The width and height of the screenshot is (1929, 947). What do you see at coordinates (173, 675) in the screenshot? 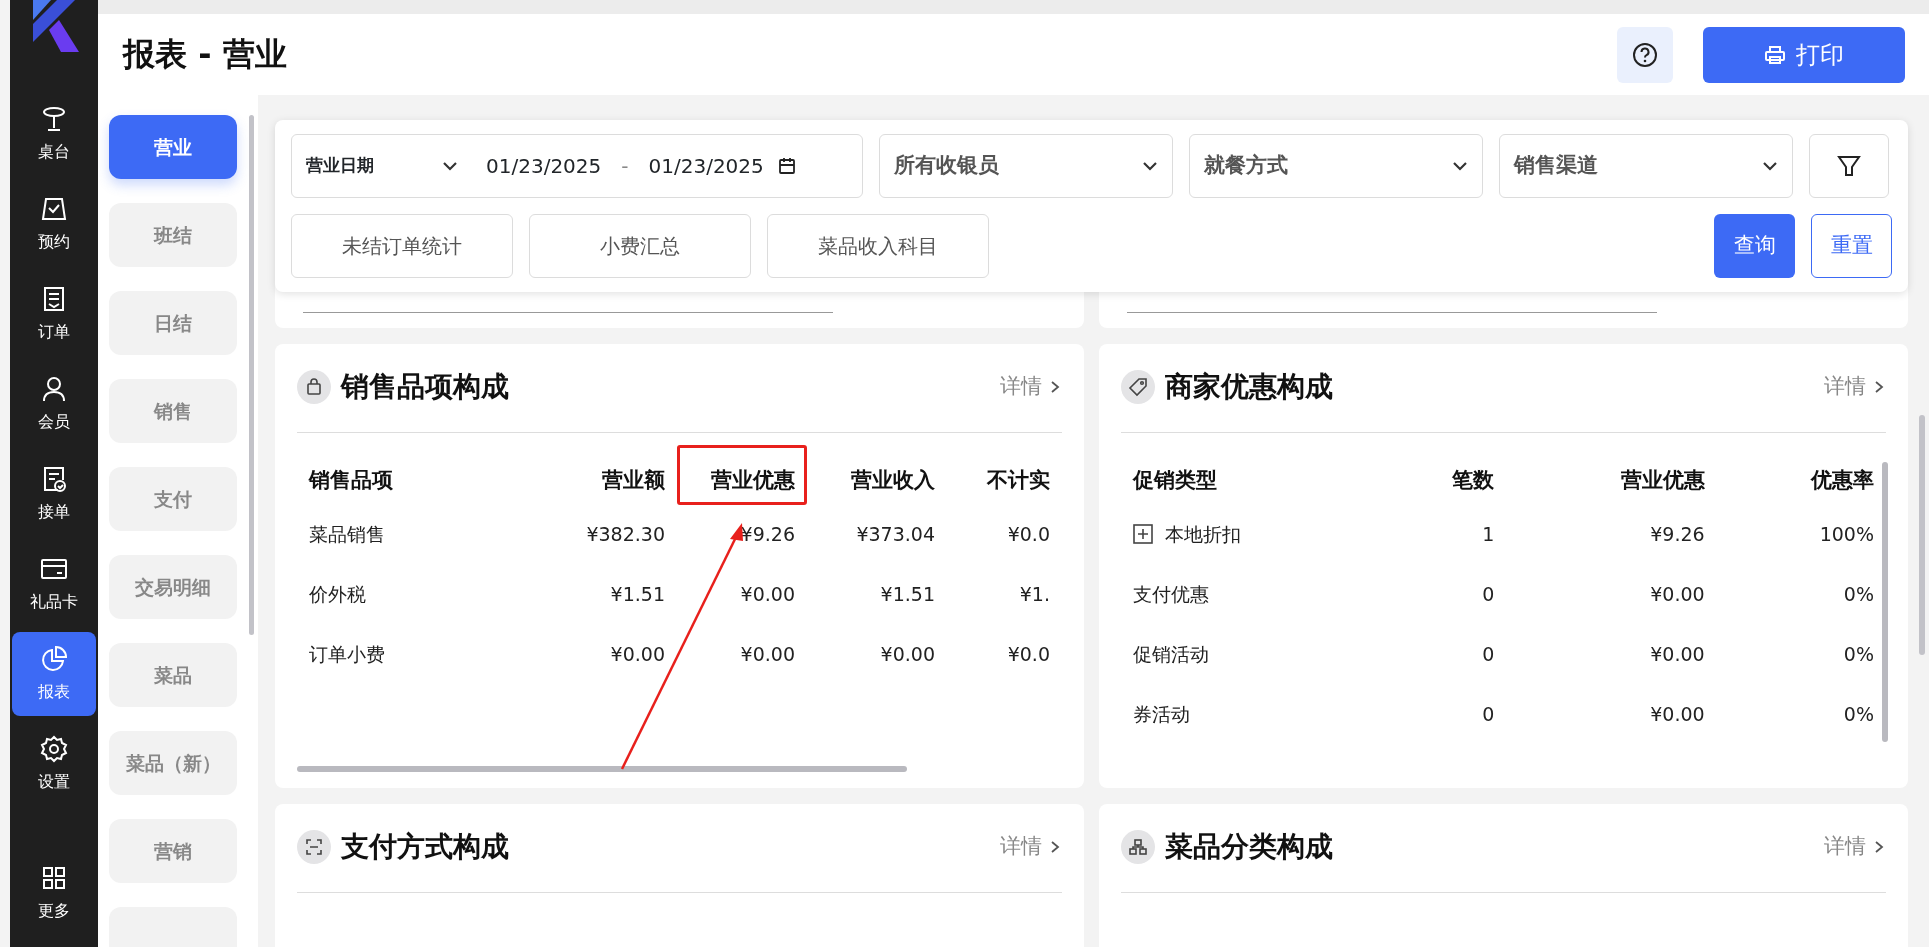
I see `report-menu-item: 菜品` at bounding box center [173, 675].